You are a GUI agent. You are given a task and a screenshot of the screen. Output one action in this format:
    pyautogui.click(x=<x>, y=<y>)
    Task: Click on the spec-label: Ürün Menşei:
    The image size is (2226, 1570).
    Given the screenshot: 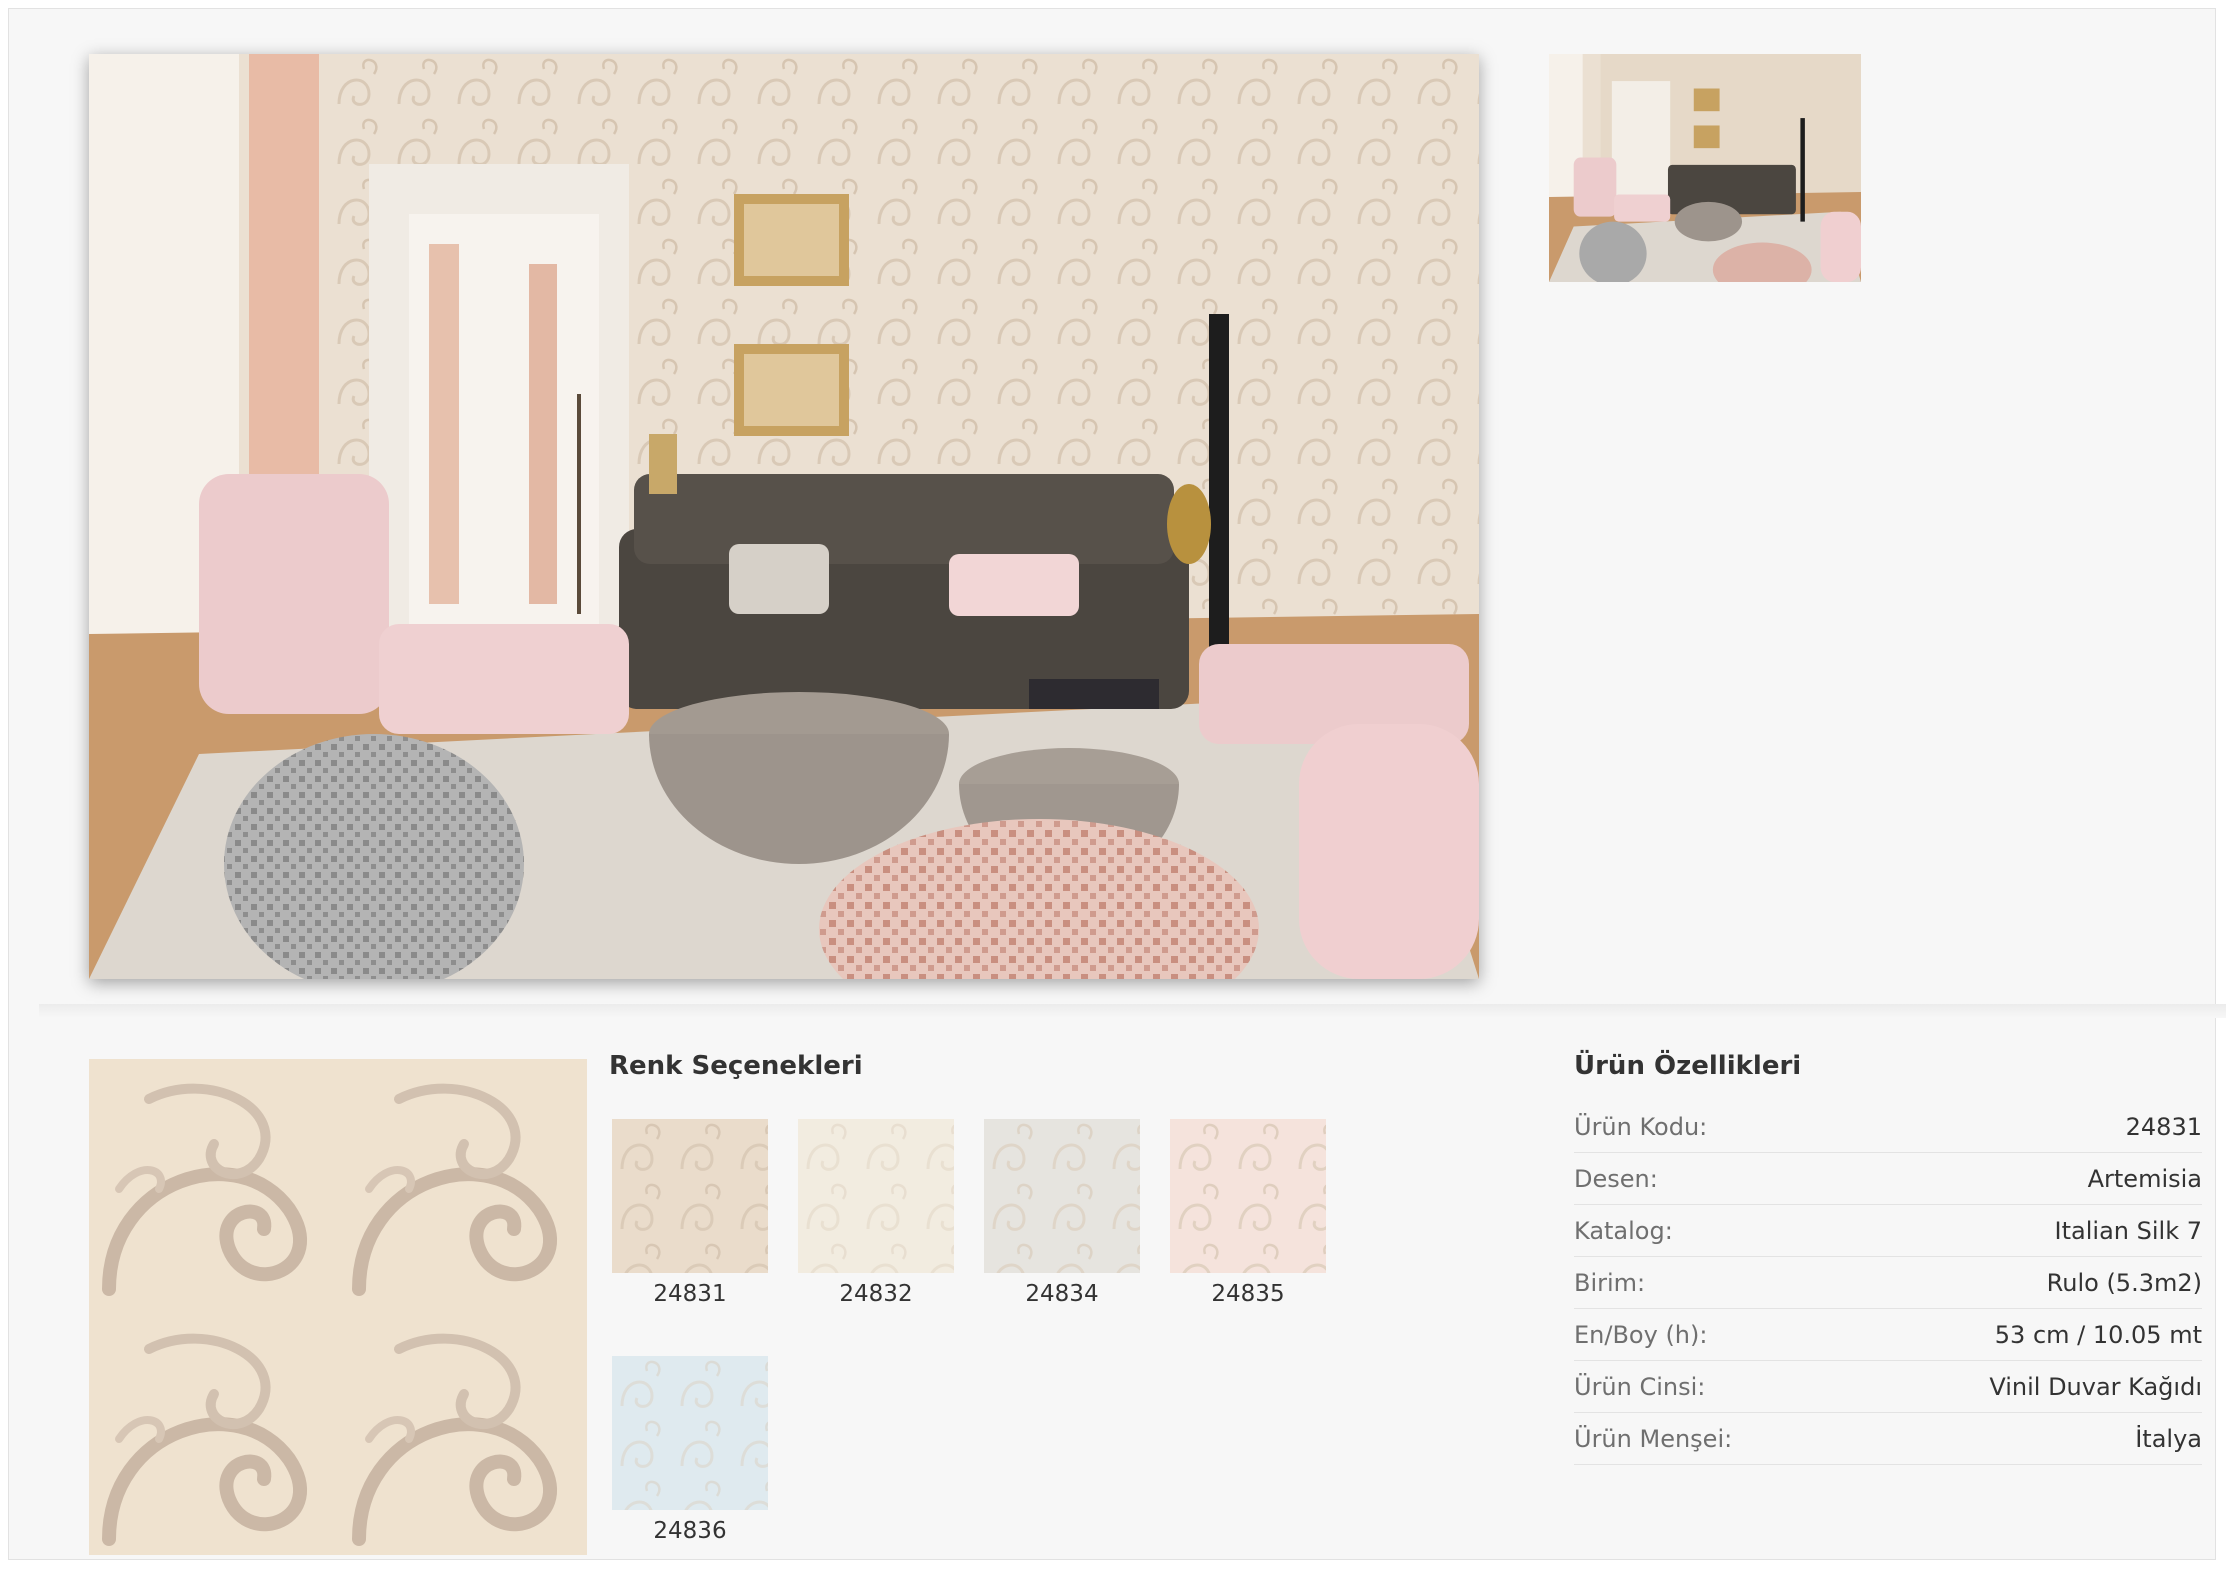 What is the action you would take?
    pyautogui.click(x=1653, y=1438)
    